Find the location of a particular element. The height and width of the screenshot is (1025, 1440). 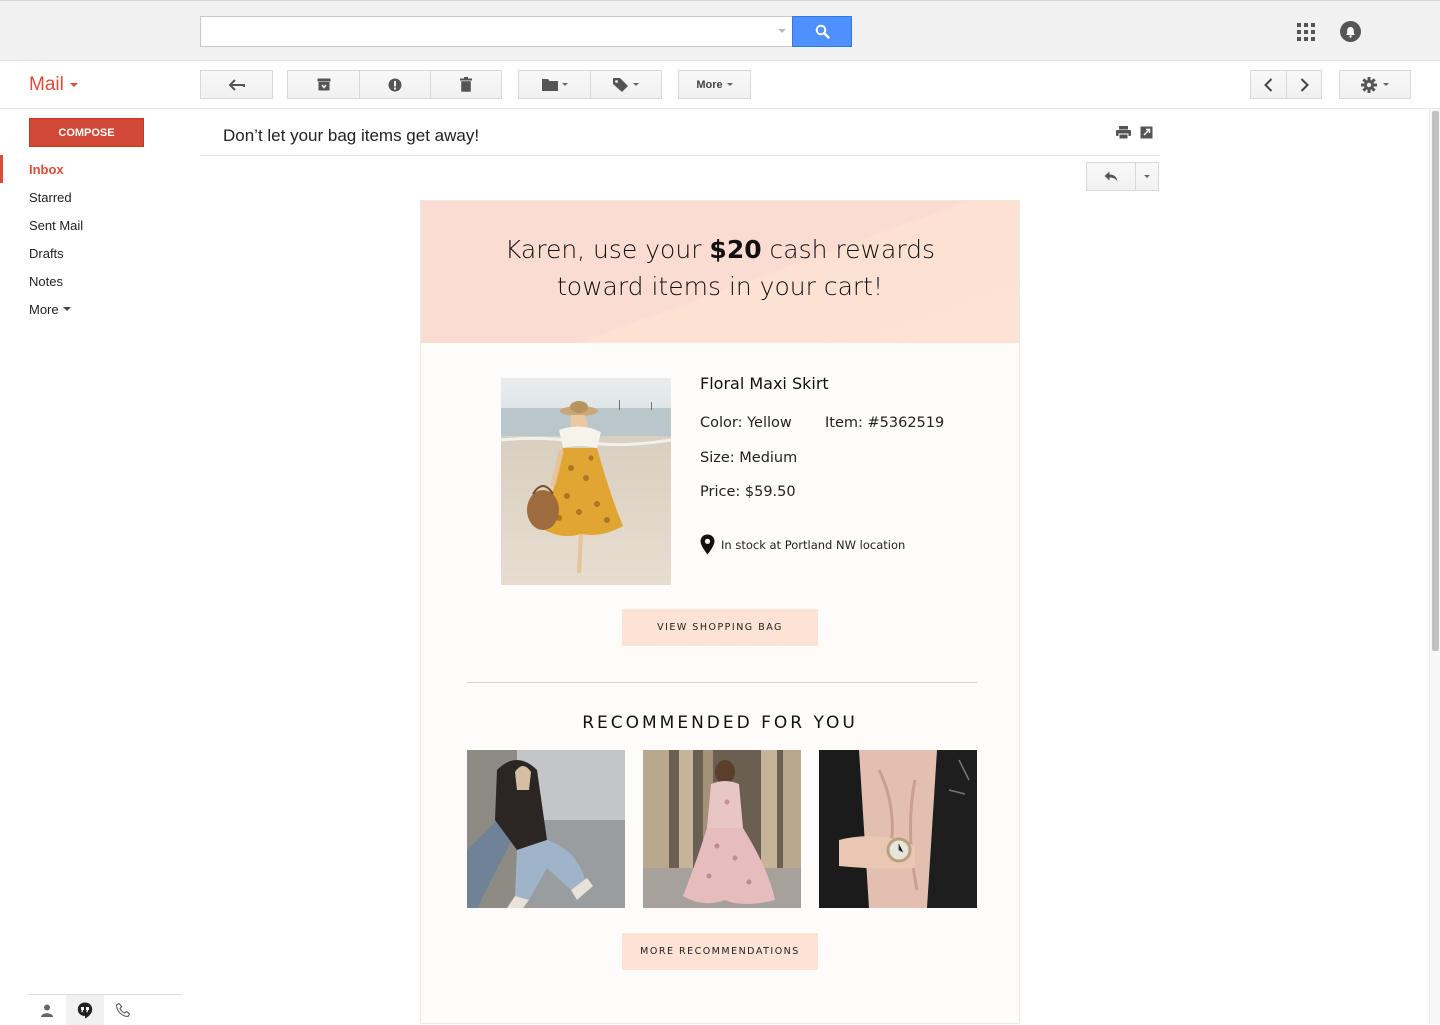

gear-icon is located at coordinates (1369, 84).